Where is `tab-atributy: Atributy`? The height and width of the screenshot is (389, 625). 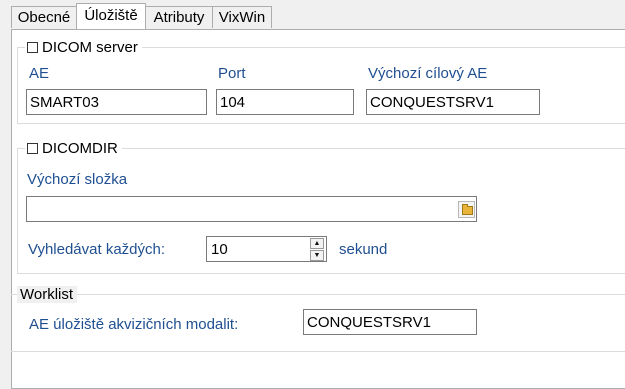
tab-atributy: Atributy is located at coordinates (179, 17).